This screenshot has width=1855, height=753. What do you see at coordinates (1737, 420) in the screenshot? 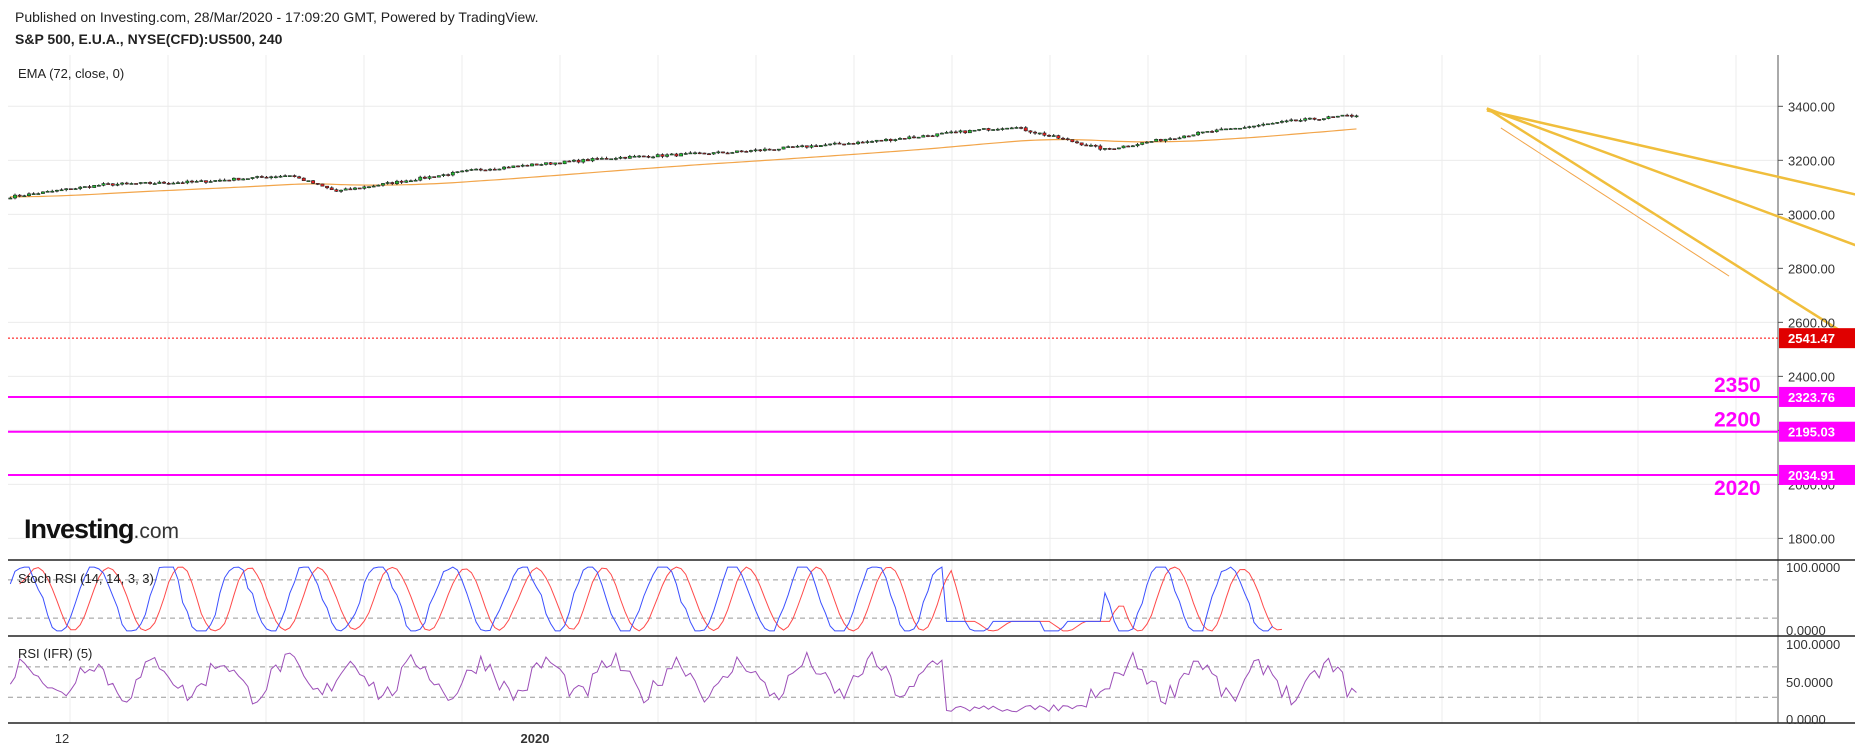
I see `level-annotation: 2200` at bounding box center [1737, 420].